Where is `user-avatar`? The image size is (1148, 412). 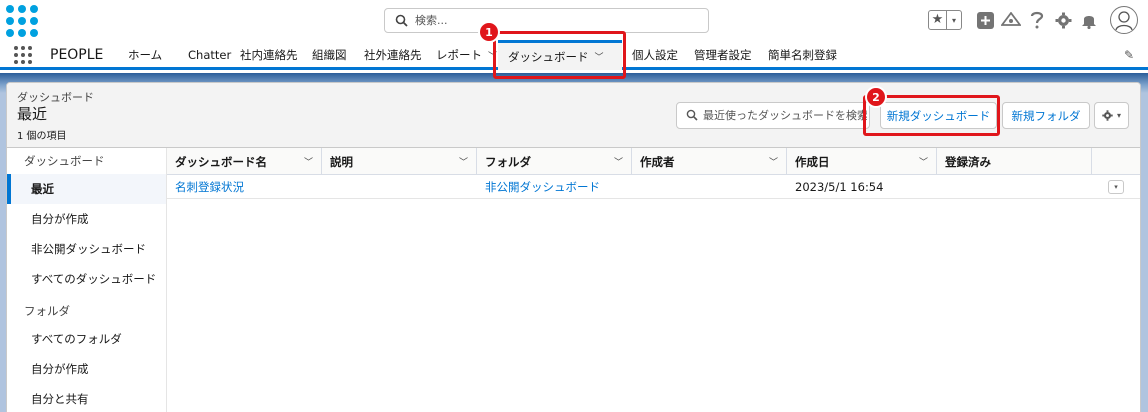
user-avatar is located at coordinates (1124, 20).